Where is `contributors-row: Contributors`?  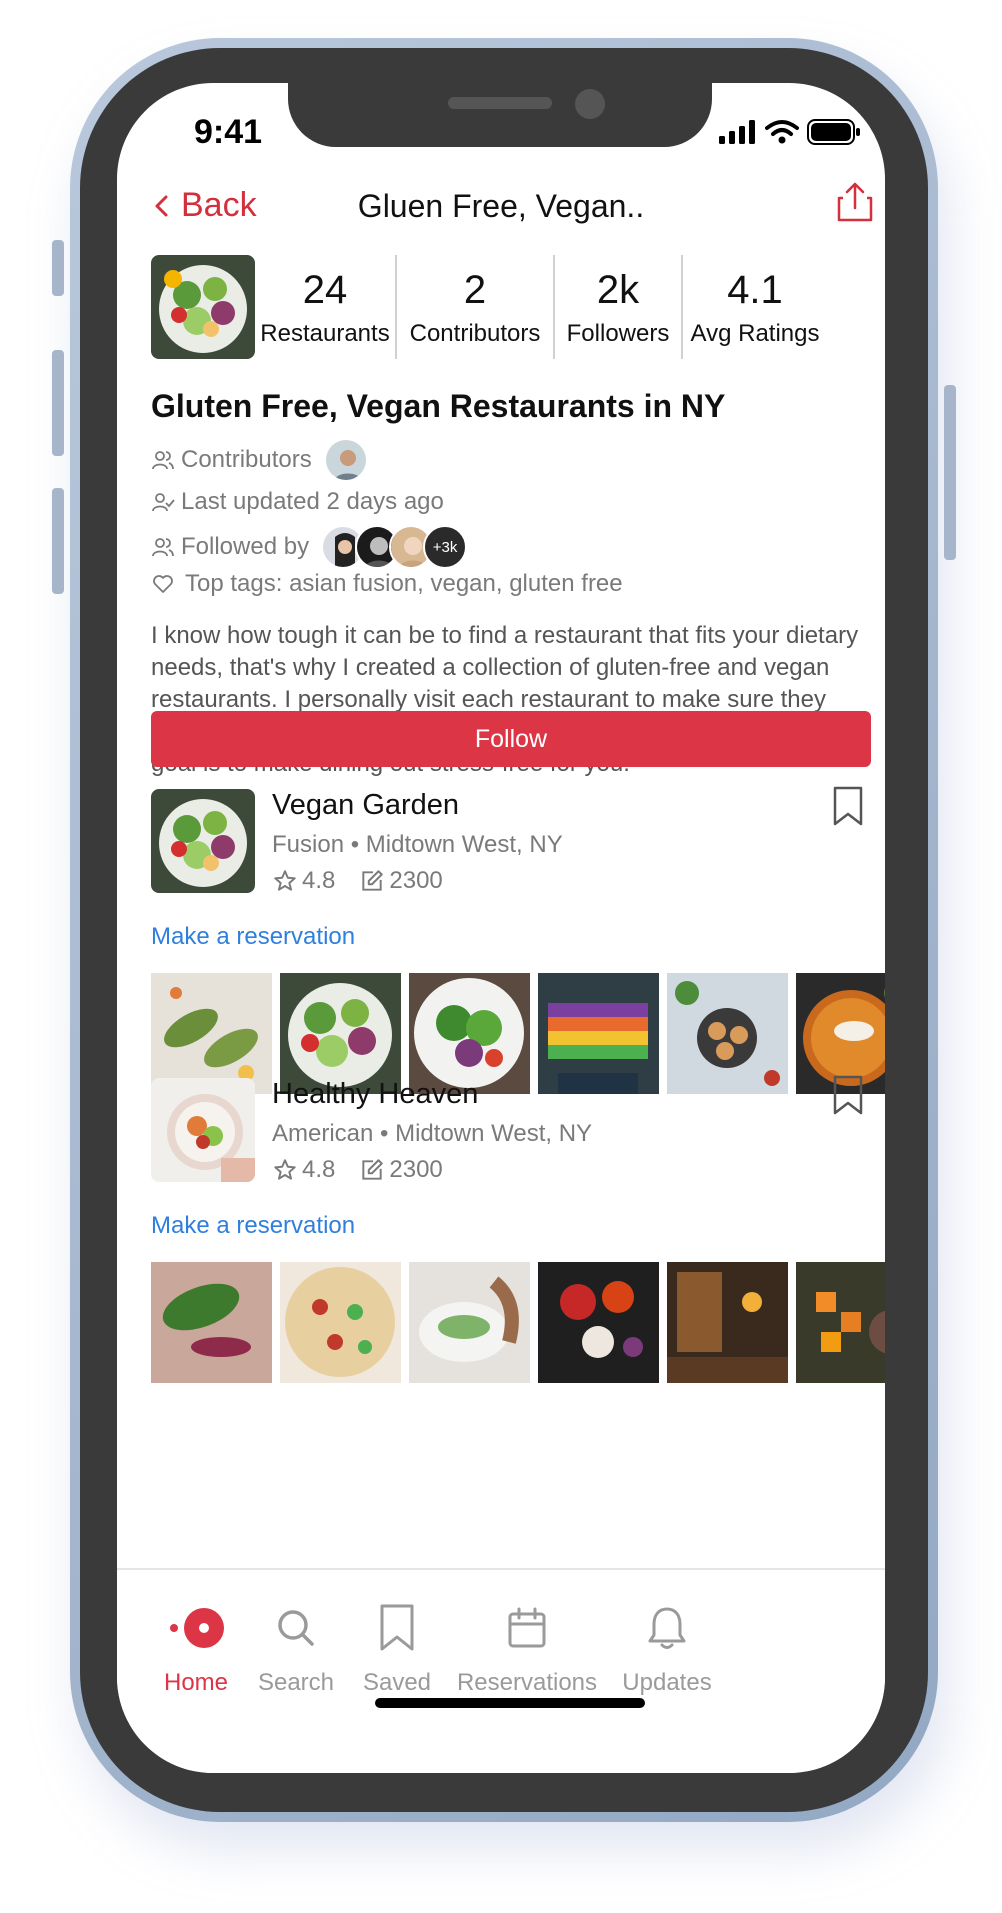
contributors-row: Contributors is located at coordinates (259, 460).